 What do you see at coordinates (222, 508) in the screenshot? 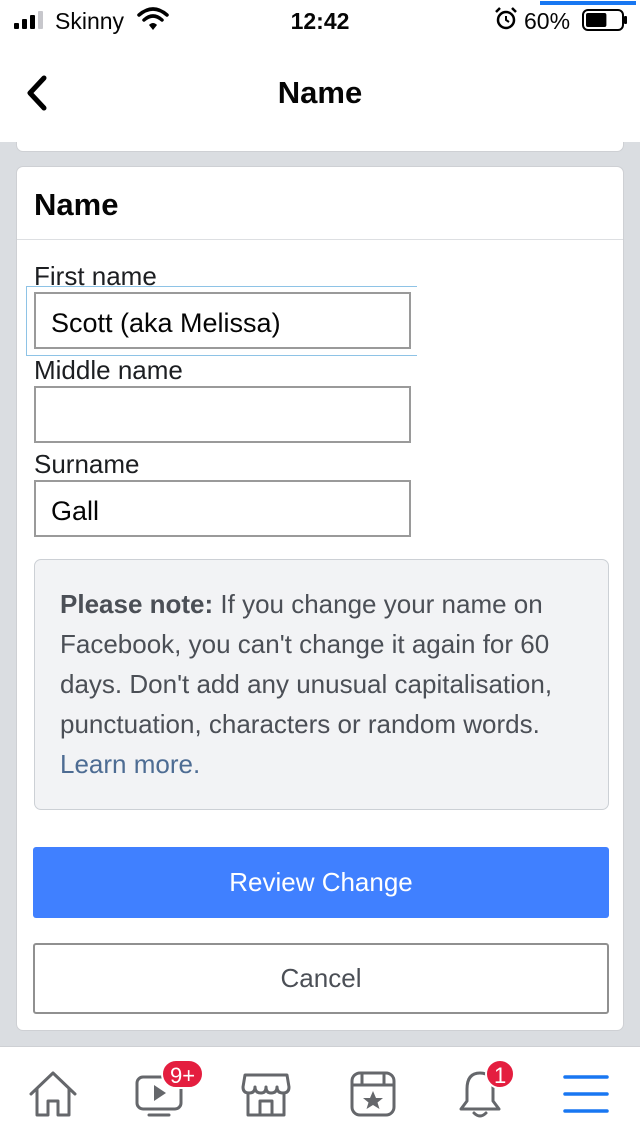
I see `surname-field: Gall` at bounding box center [222, 508].